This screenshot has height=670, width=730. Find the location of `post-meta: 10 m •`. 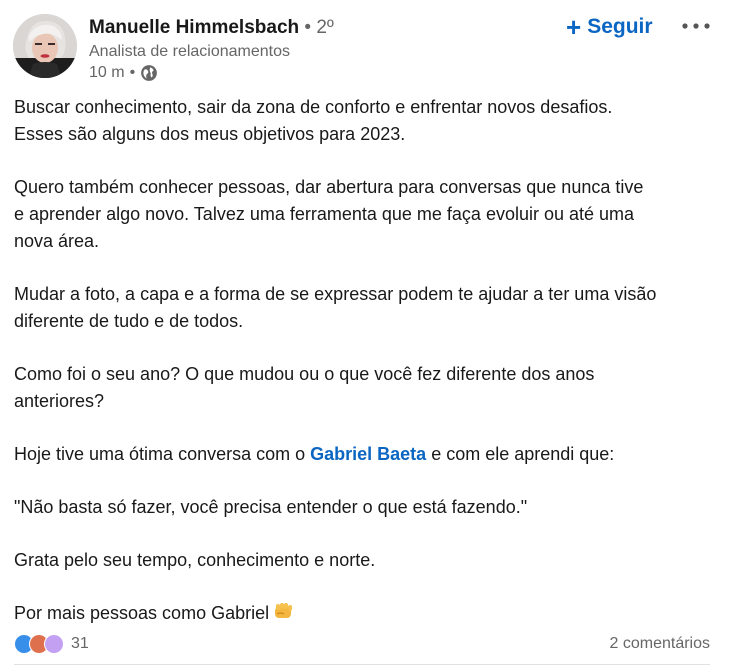

post-meta: 10 m • is located at coordinates (123, 73).